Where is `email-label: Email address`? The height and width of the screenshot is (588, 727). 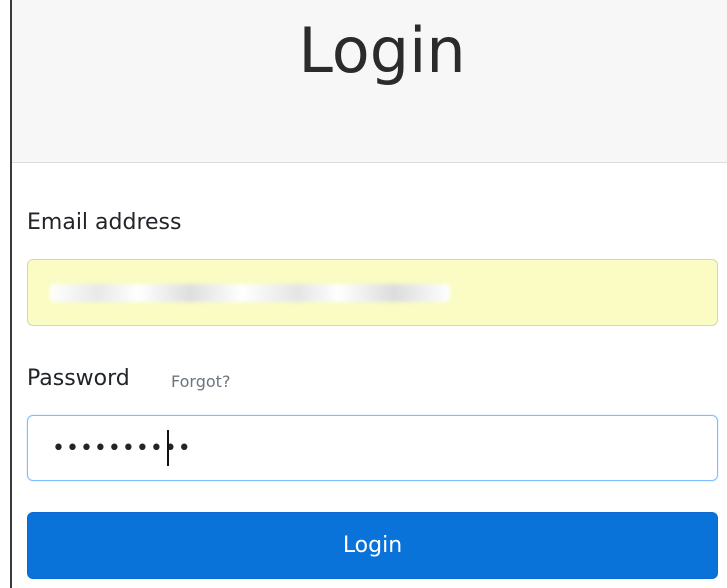
email-label: Email address is located at coordinates (104, 222).